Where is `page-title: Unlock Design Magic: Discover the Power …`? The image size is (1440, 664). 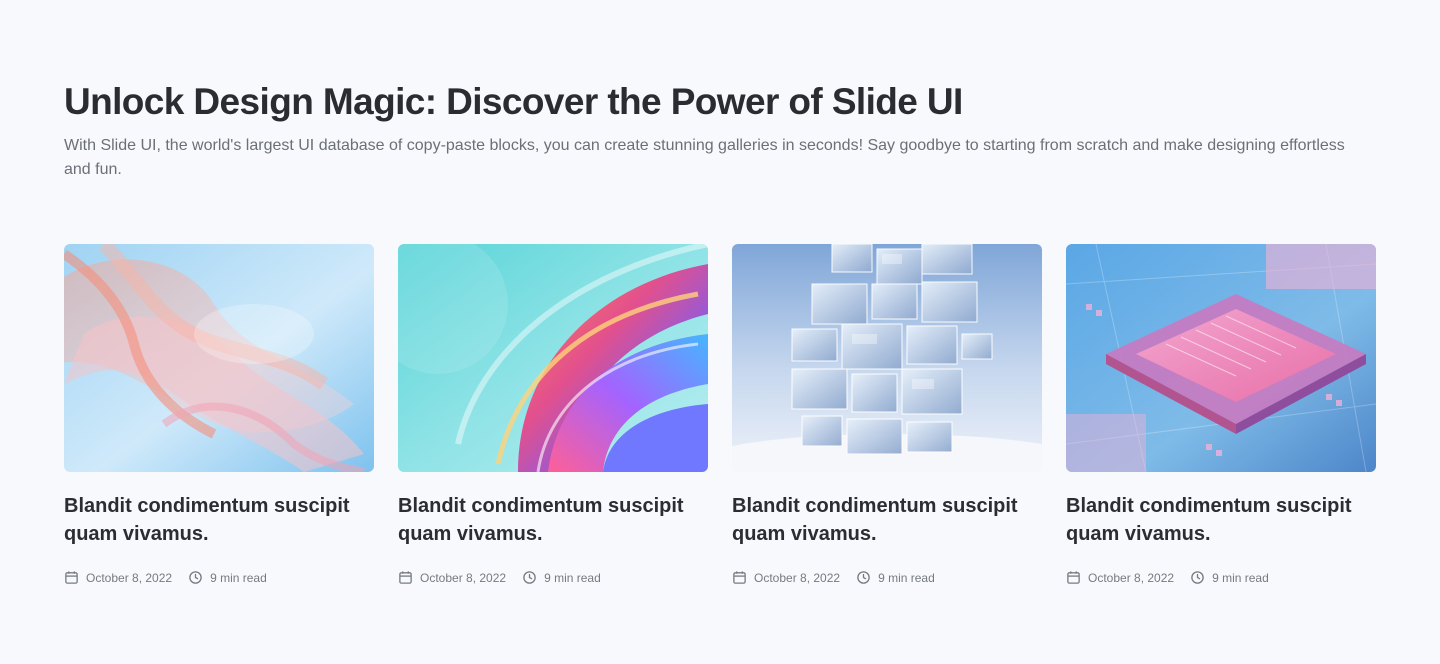 page-title: Unlock Design Magic: Discover the Power … is located at coordinates (513, 101).